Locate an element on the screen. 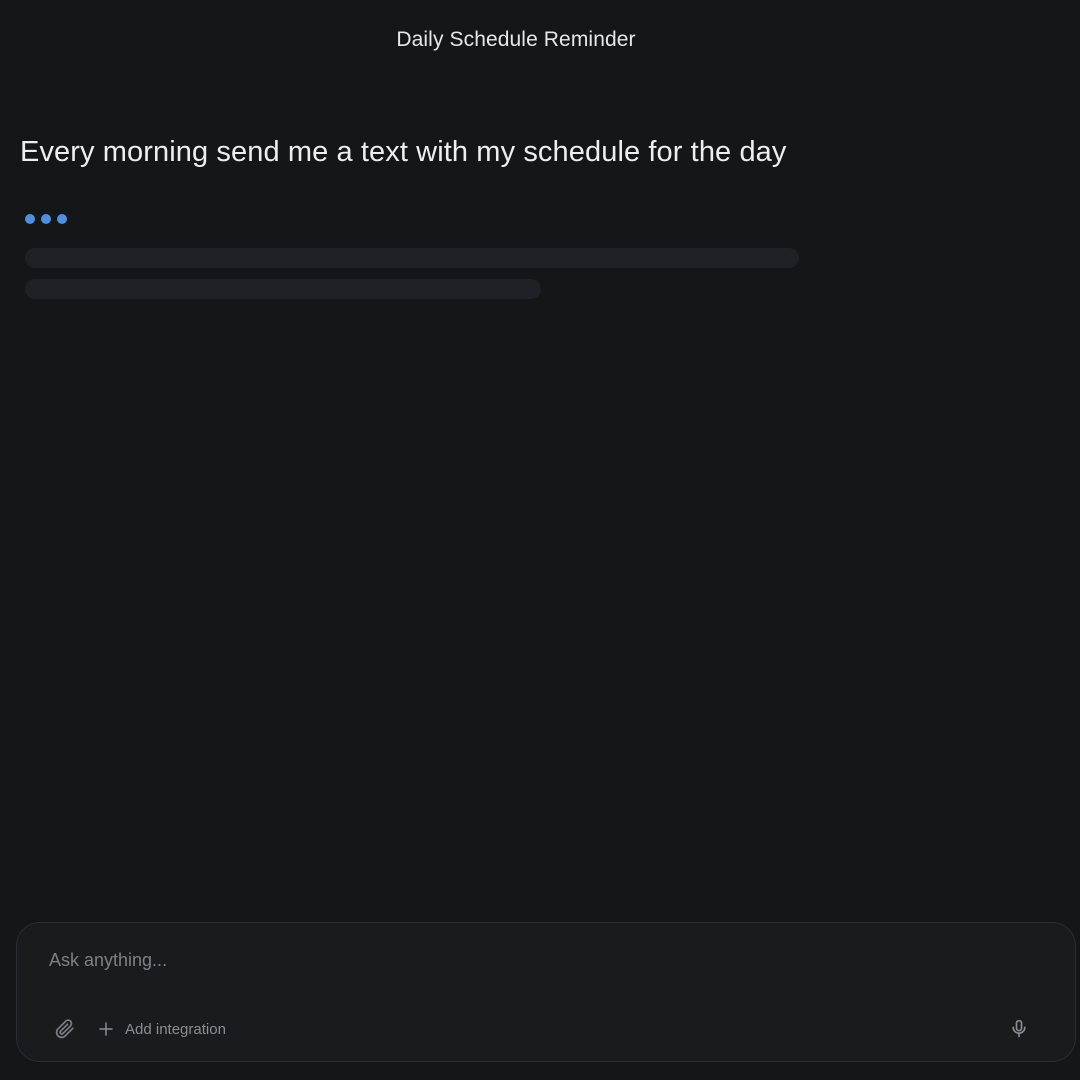 The height and width of the screenshot is (1080, 1080). paperclip-icon is located at coordinates (65, 1029).